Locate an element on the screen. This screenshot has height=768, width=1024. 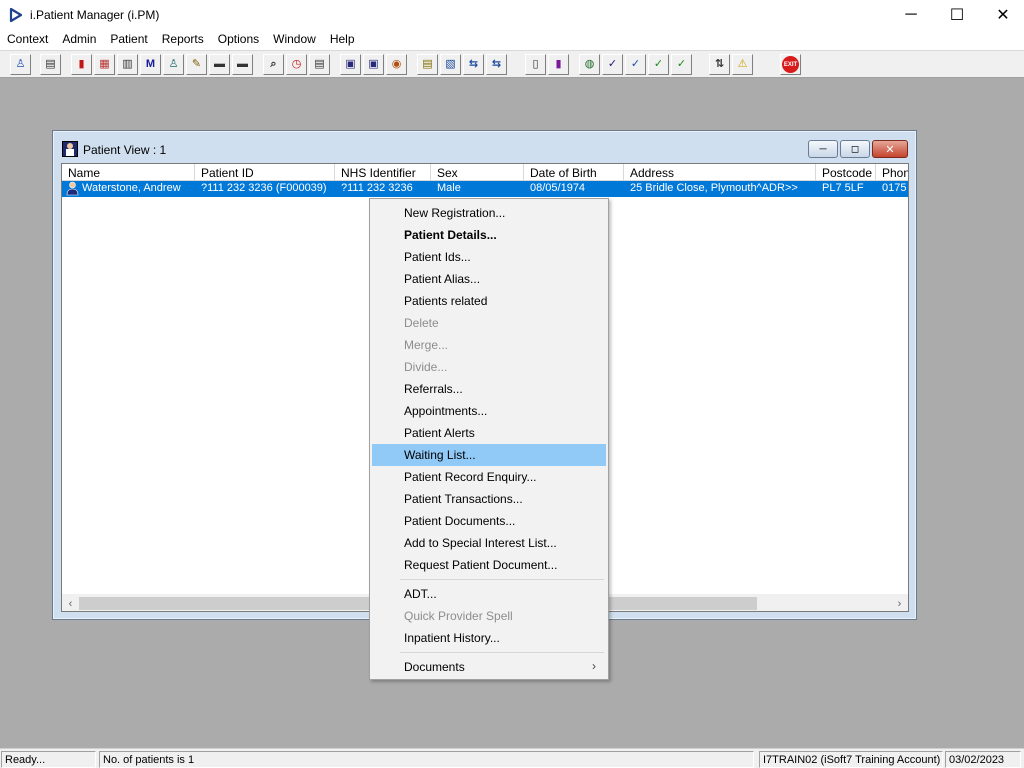
play-triangle-icon is located at coordinates (16, 15).